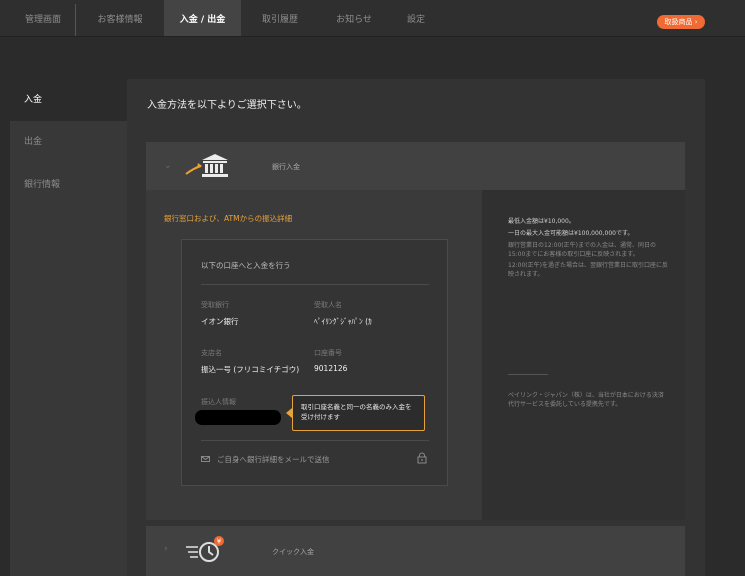 The image size is (745, 576). Describe the element at coordinates (293, 552) in the screenshot. I see `method-label-quick: クイック入金` at that location.